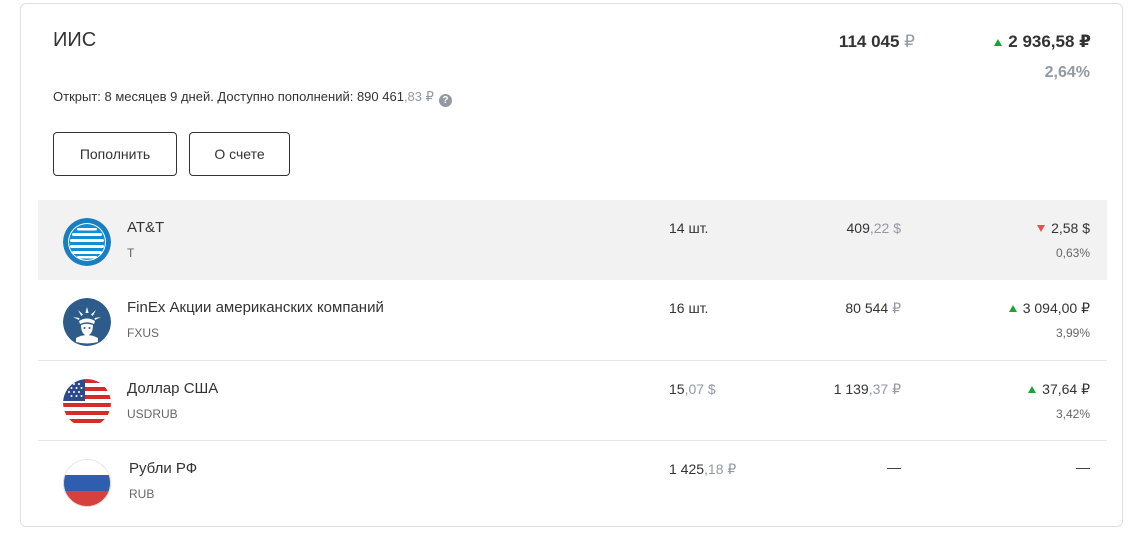 This screenshot has height=538, width=1137. Describe the element at coordinates (1072, 253) in the screenshot. I see `holding-change-percent: 0,63%` at that location.